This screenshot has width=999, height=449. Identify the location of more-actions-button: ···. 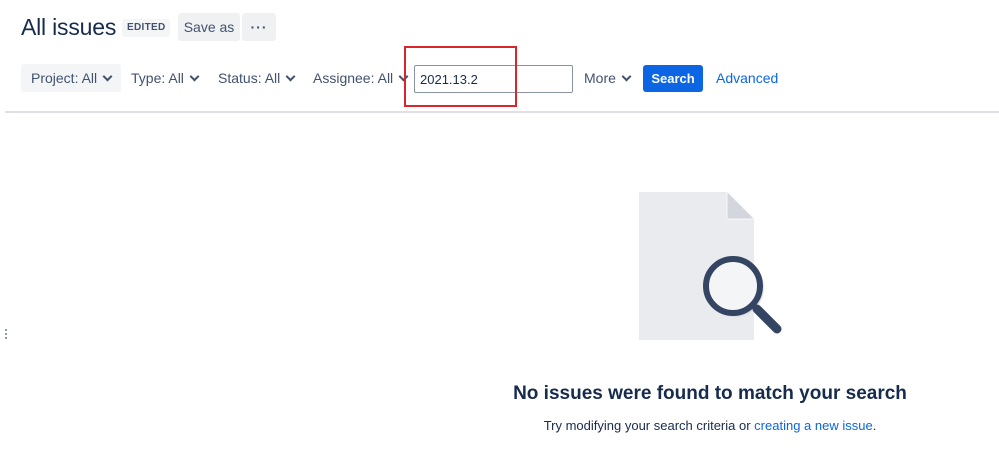
(259, 27).